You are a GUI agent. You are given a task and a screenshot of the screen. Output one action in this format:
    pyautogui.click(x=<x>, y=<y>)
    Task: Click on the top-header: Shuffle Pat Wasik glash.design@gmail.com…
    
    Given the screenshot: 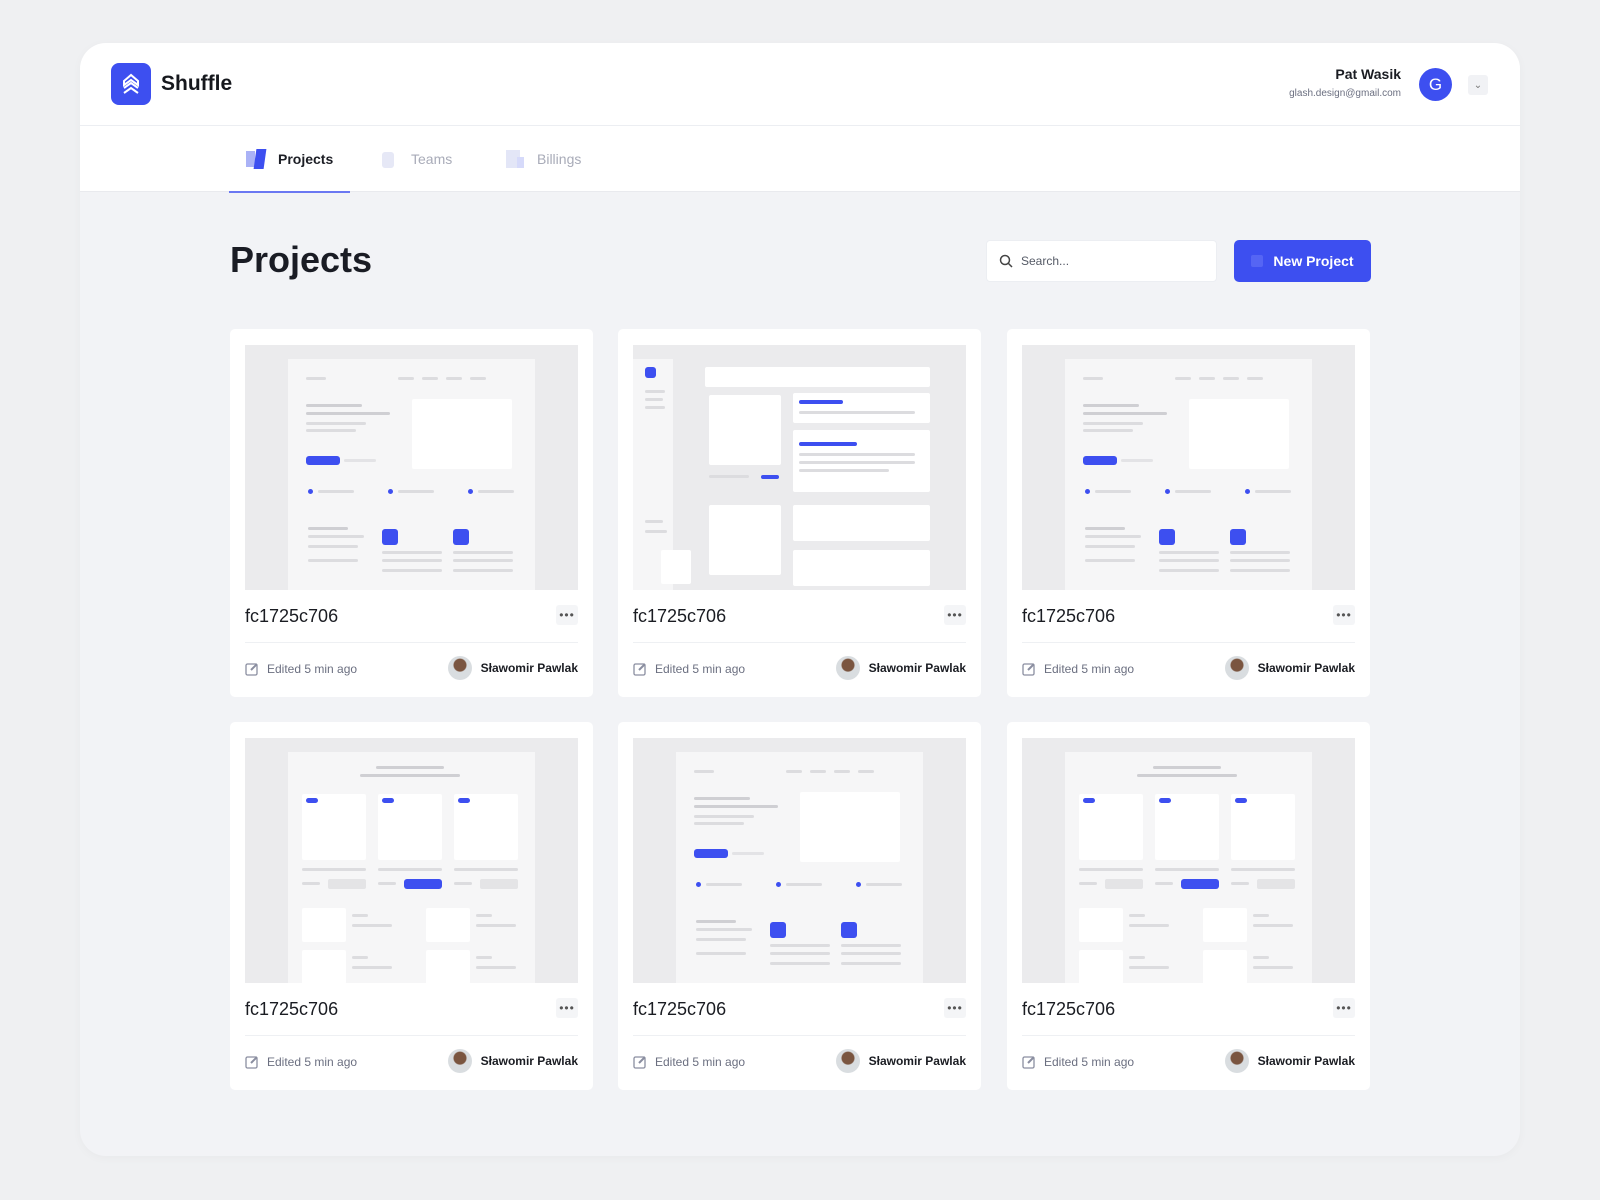 What is the action you would take?
    pyautogui.click(x=800, y=84)
    